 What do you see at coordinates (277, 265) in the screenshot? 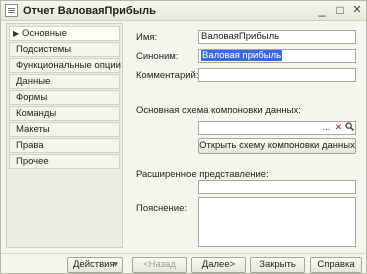
I see `close-button: Закрыть` at bounding box center [277, 265].